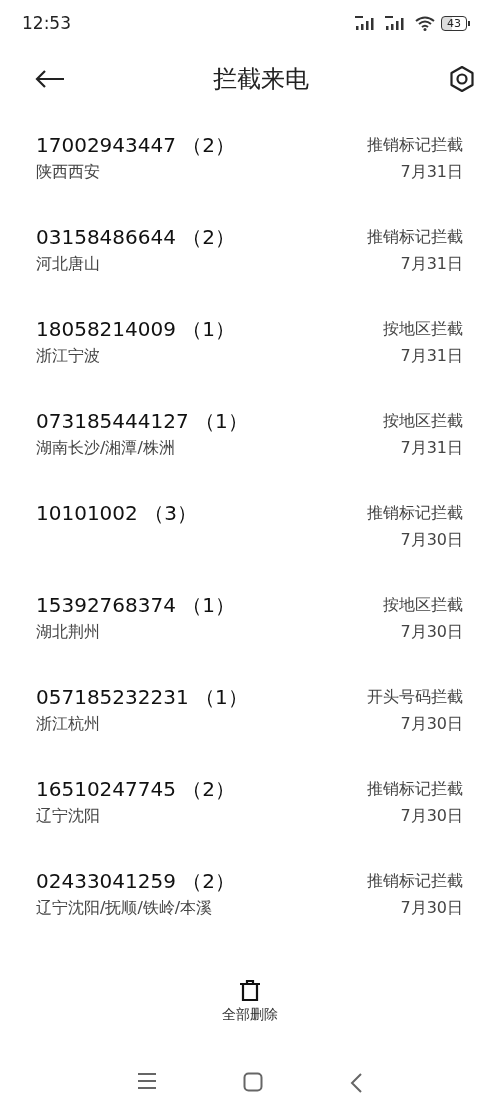 The width and height of the screenshot is (500, 1111). I want to click on settings-button, so click(462, 79).